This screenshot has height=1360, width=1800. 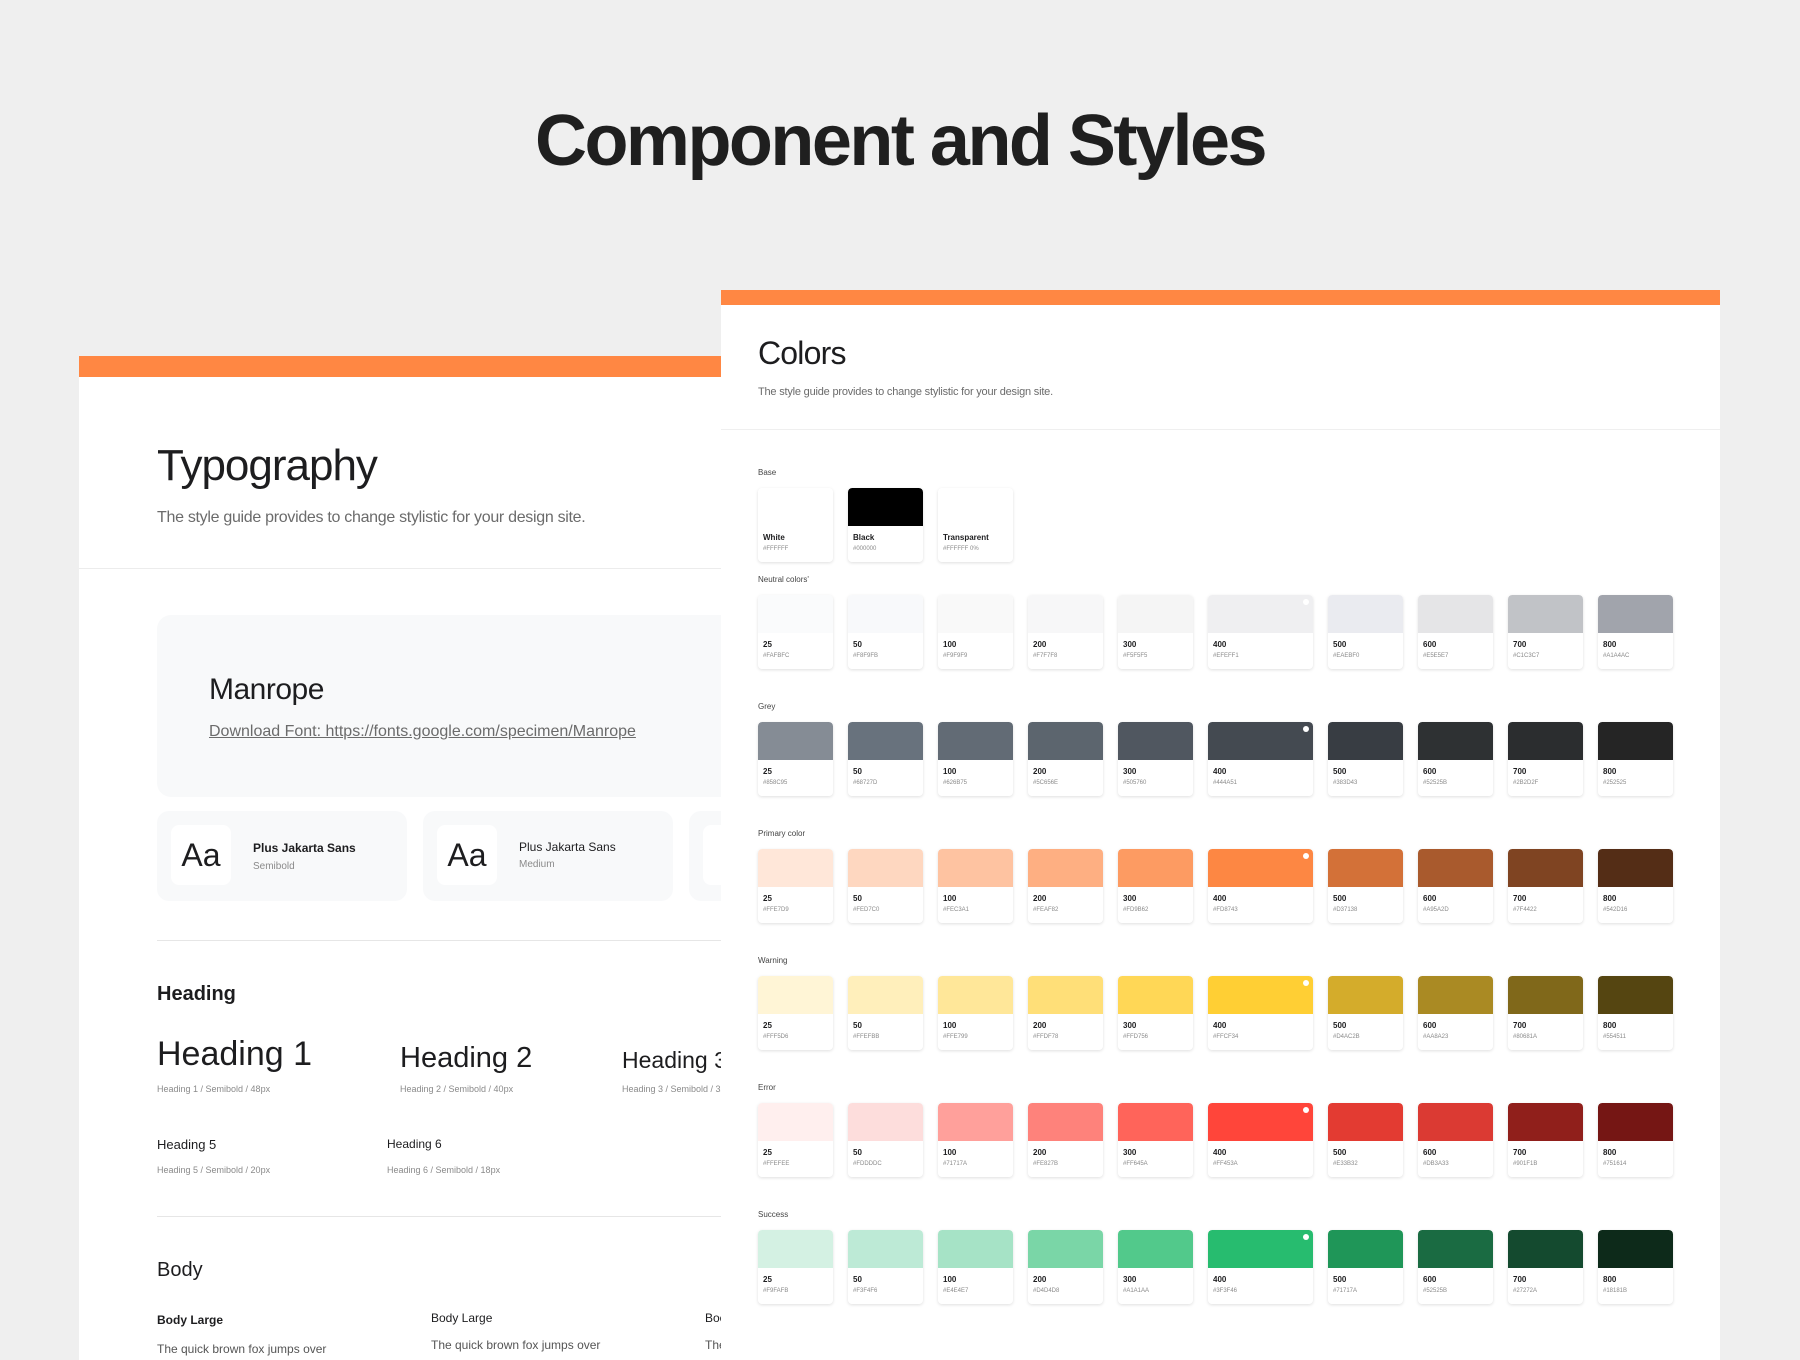 What do you see at coordinates (1635, 886) in the screenshot?
I see `color-swatch: 800 #542D16` at bounding box center [1635, 886].